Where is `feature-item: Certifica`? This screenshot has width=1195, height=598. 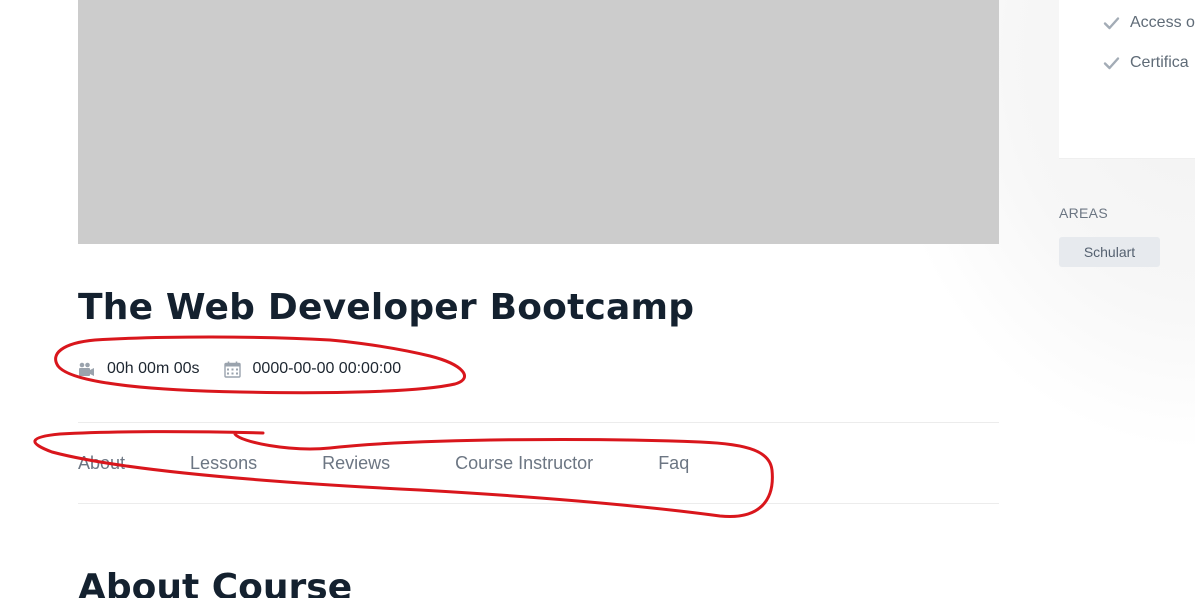
feature-item: Certifica is located at coordinates (1146, 63).